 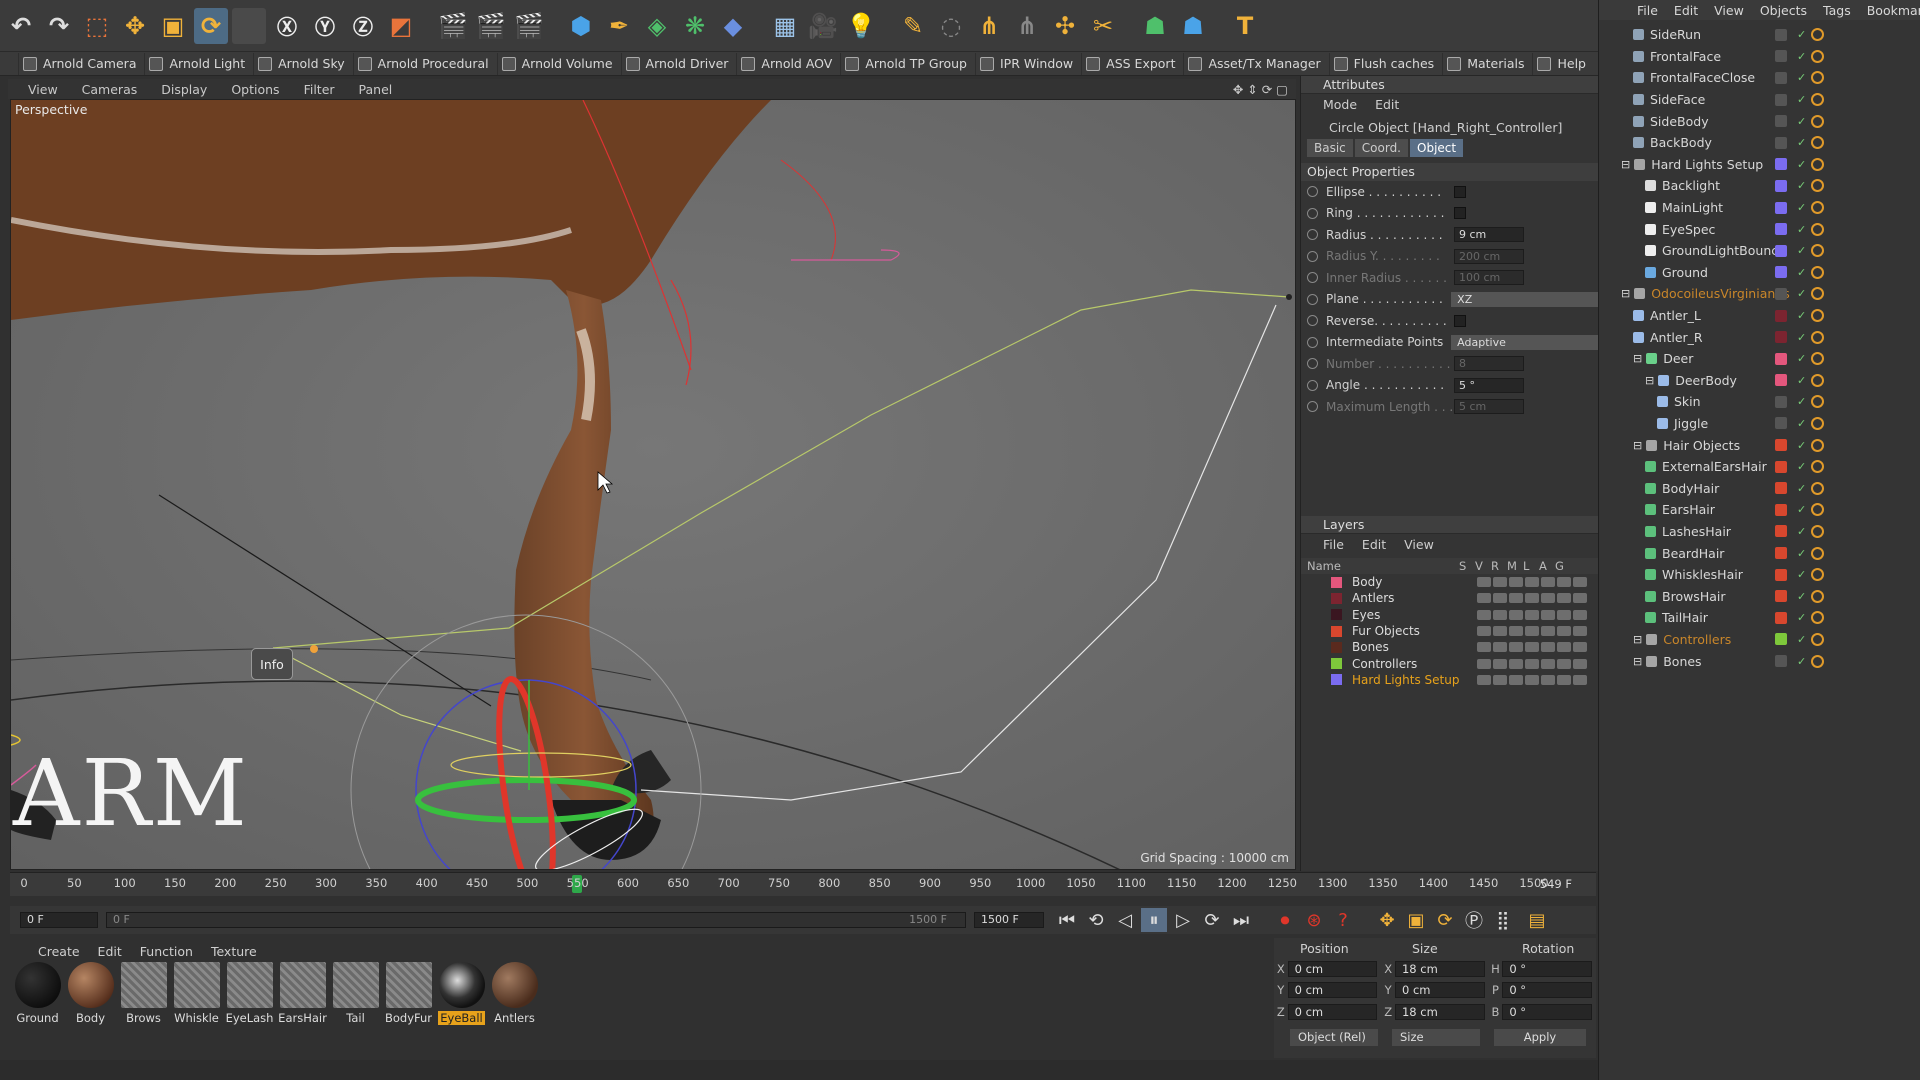 I want to click on material-swatch: EyeBall, so click(x=461, y=995).